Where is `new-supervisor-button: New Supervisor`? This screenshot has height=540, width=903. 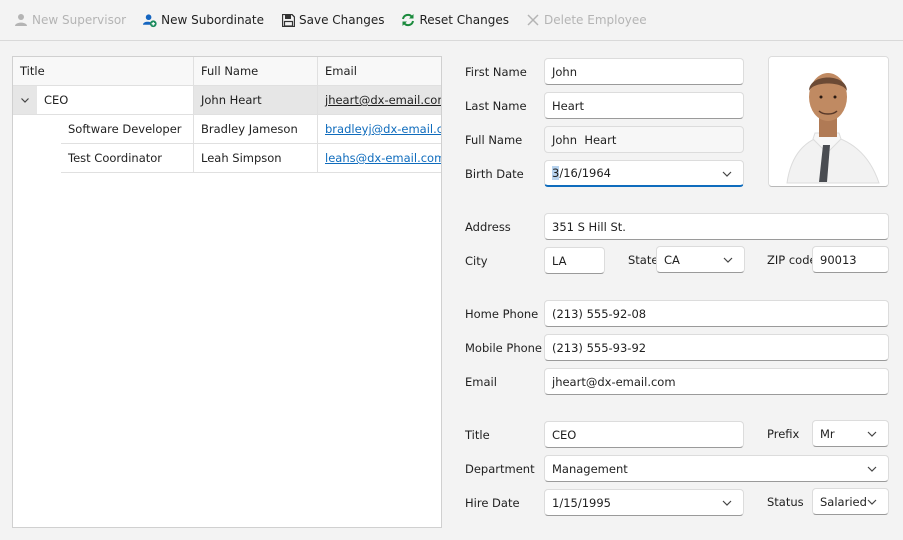
new-supervisor-button: New Supervisor is located at coordinates (70, 20).